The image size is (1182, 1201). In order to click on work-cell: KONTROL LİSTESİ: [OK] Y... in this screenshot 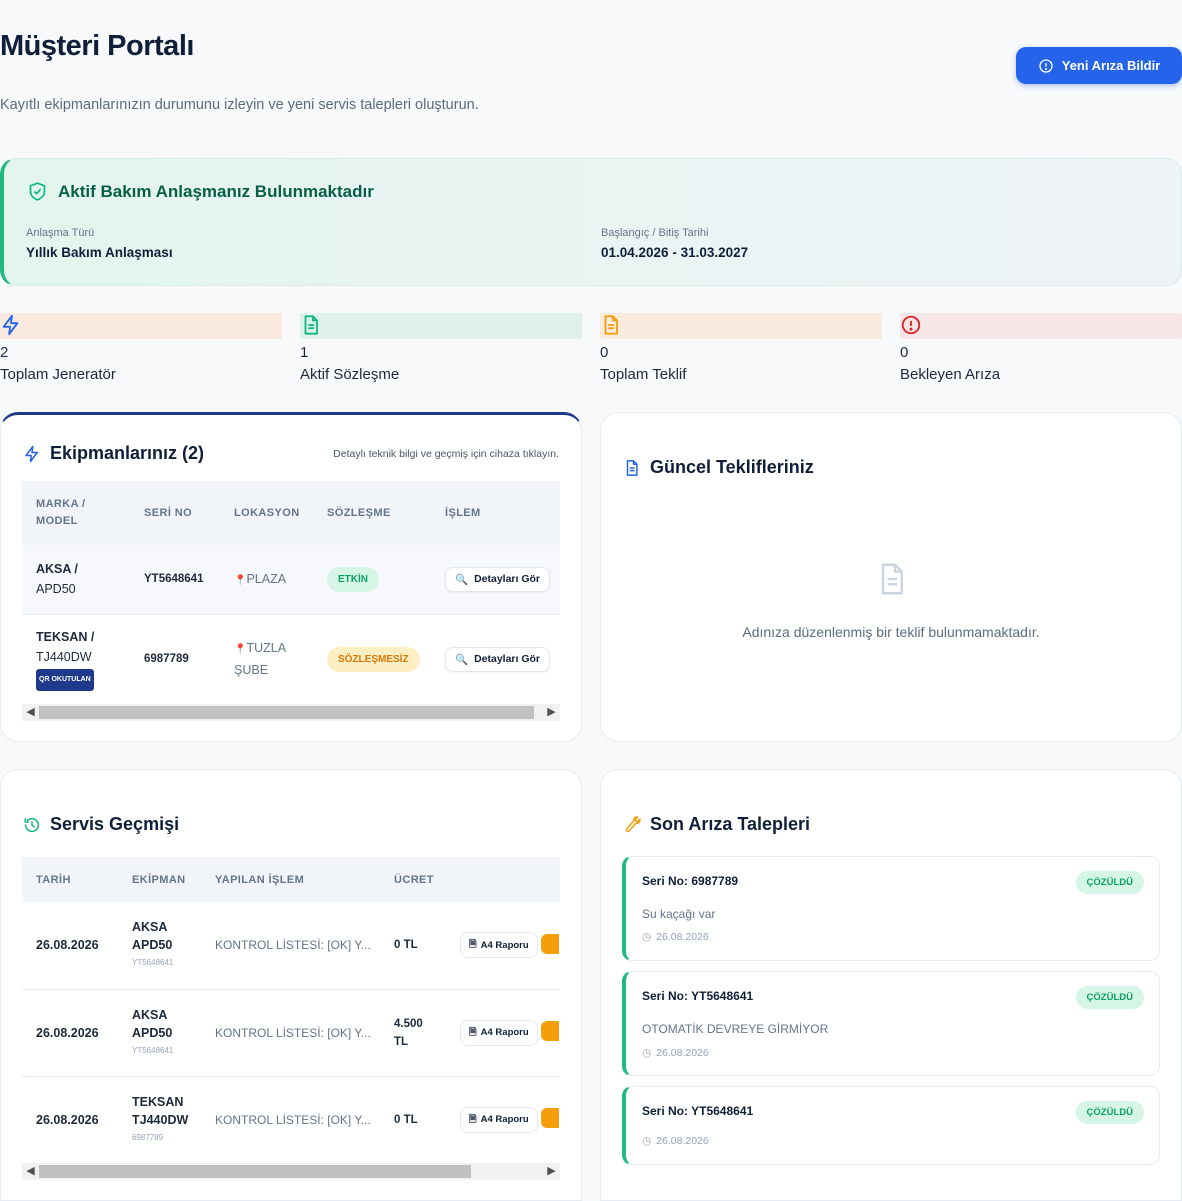, I will do `click(293, 1119)`.